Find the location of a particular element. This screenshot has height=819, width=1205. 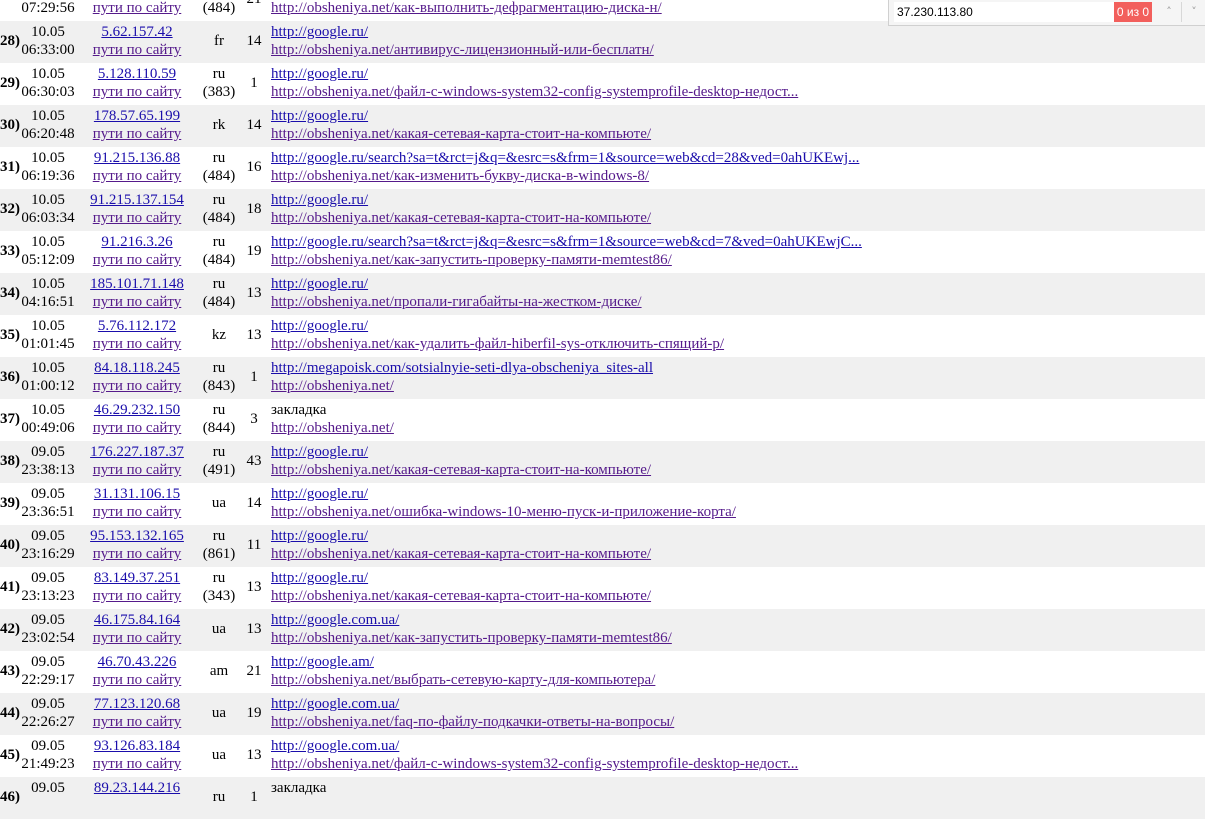

find-bar: 0 из 0 ˄ ˅ is located at coordinates (1046, 13).